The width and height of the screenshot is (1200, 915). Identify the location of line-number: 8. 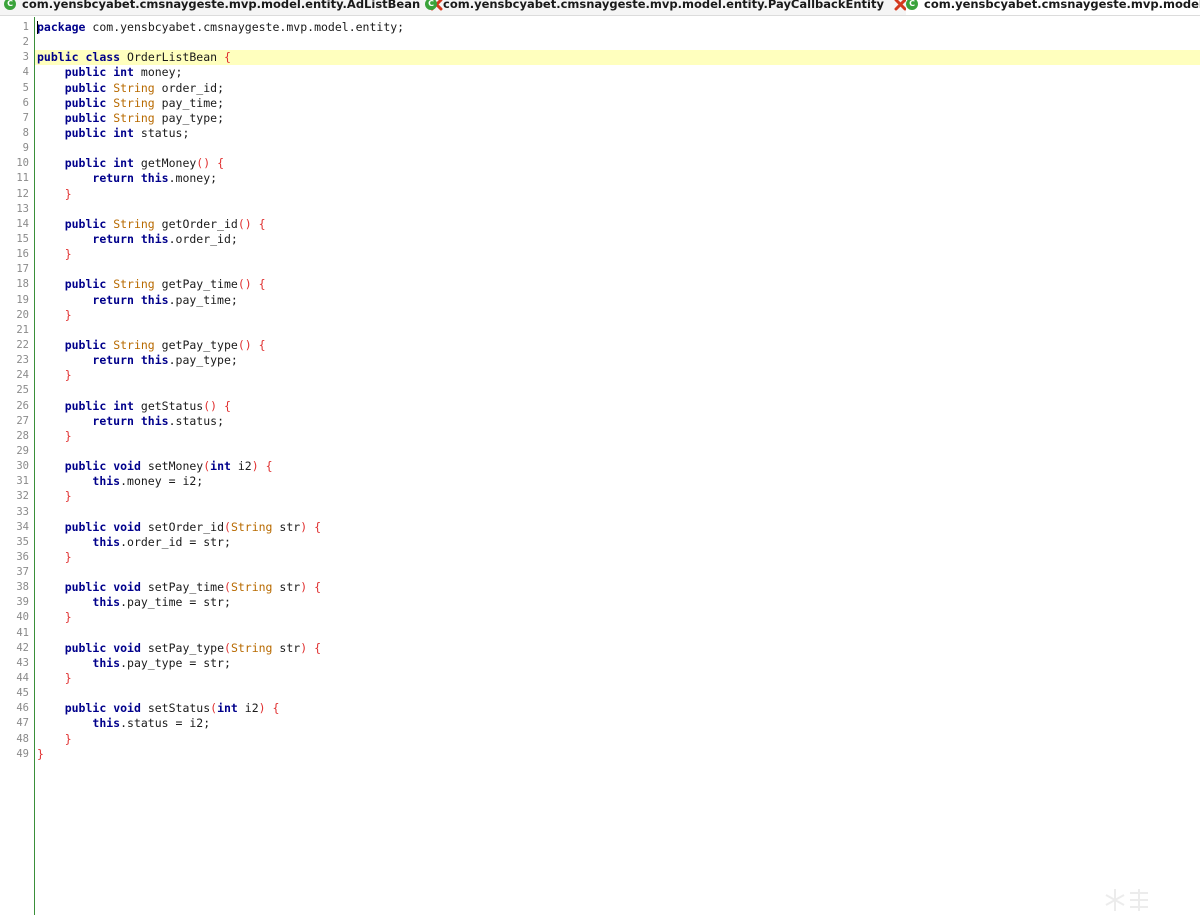
(25, 132).